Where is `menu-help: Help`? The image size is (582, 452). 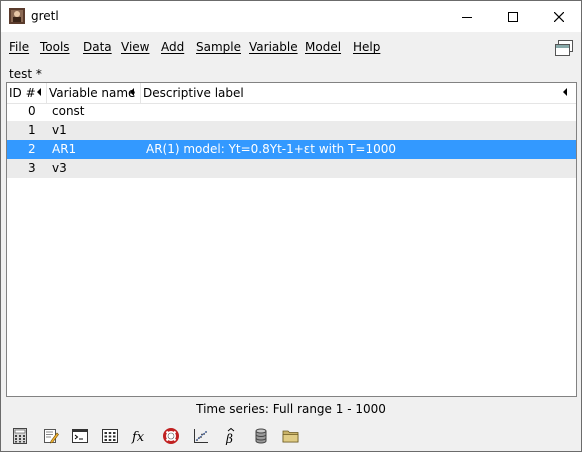
menu-help: Help is located at coordinates (366, 47).